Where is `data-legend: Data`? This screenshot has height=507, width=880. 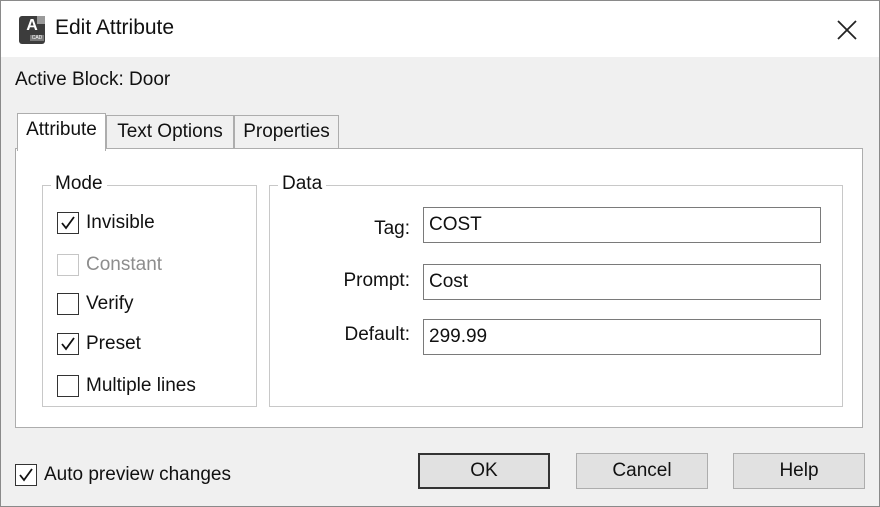
data-legend: Data is located at coordinates (302, 184).